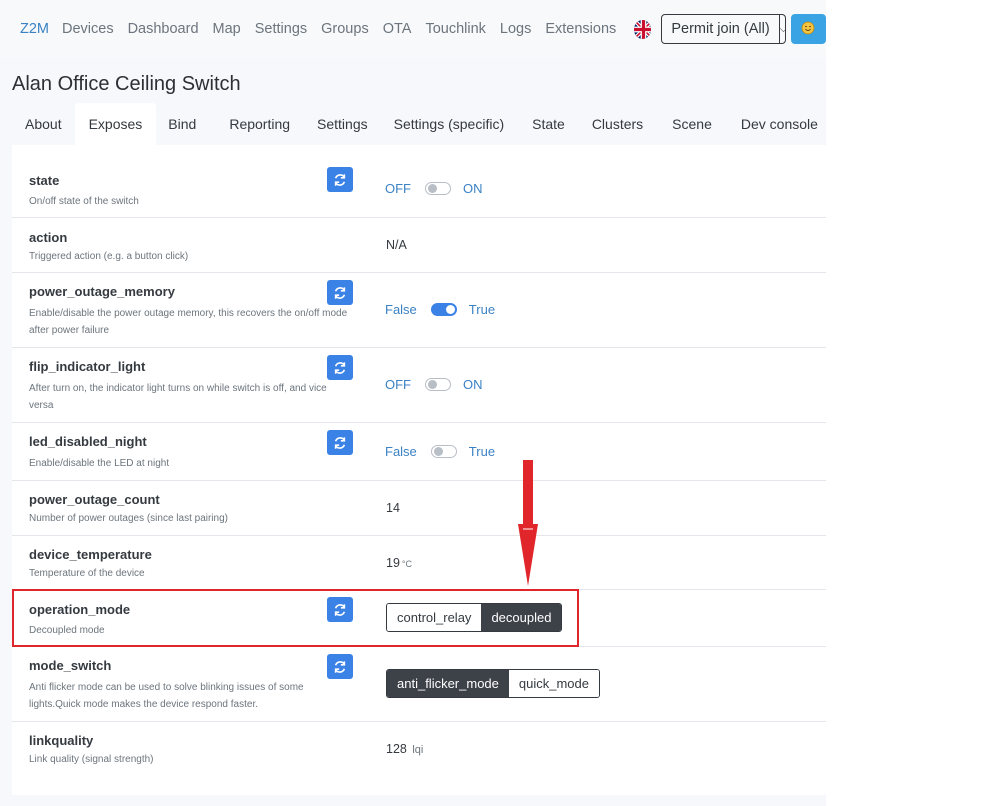 The height and width of the screenshot is (806, 1000). What do you see at coordinates (109, 256) in the screenshot?
I see `expose-description: Triggered action (e.g. a button click)` at bounding box center [109, 256].